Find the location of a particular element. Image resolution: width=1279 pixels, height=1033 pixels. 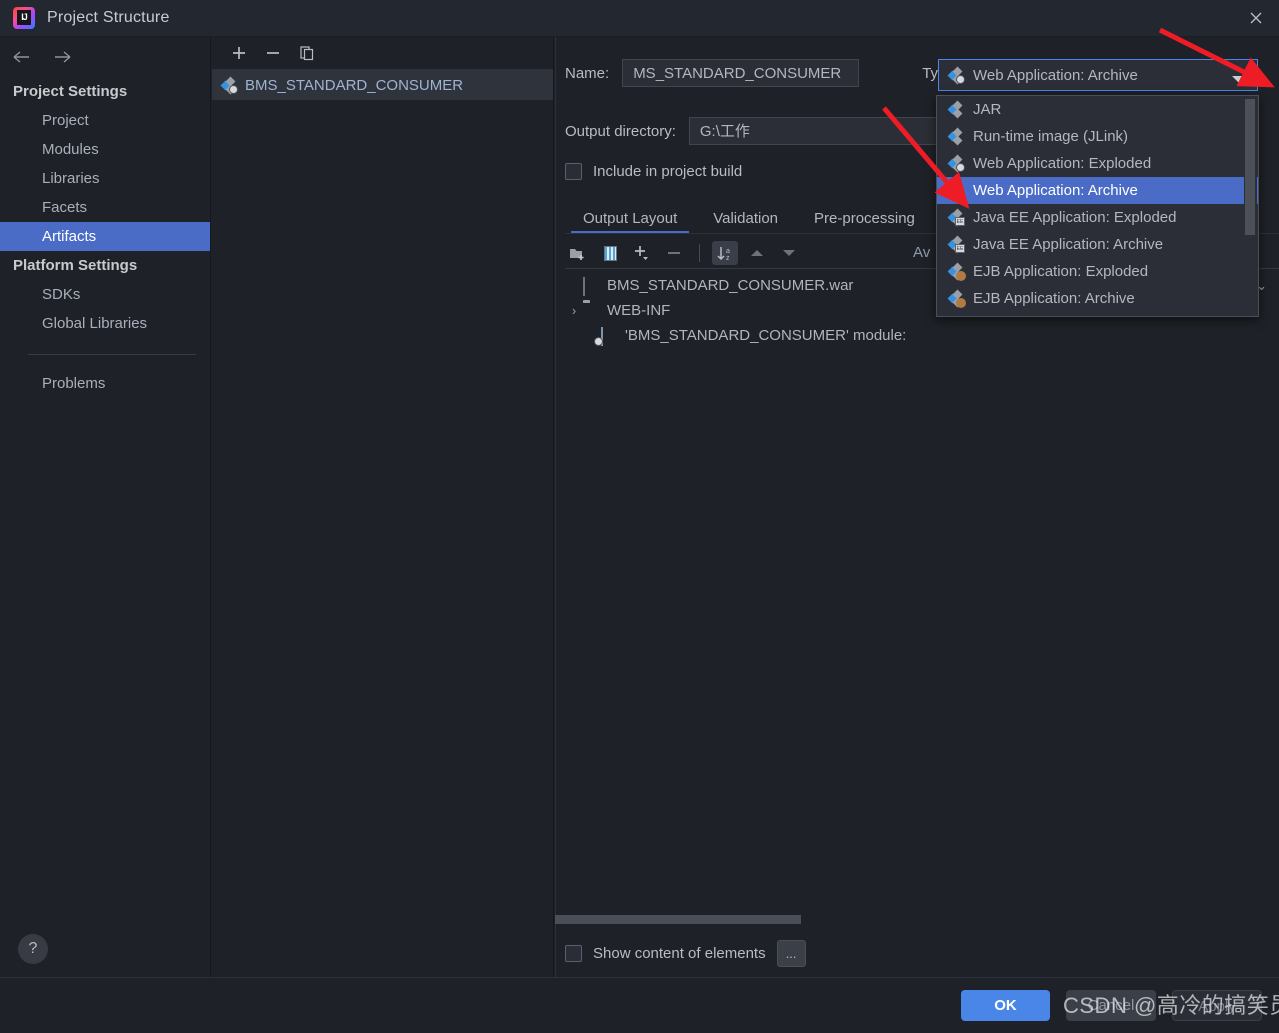

plus-dropdown-icon is located at coordinates (642, 253).